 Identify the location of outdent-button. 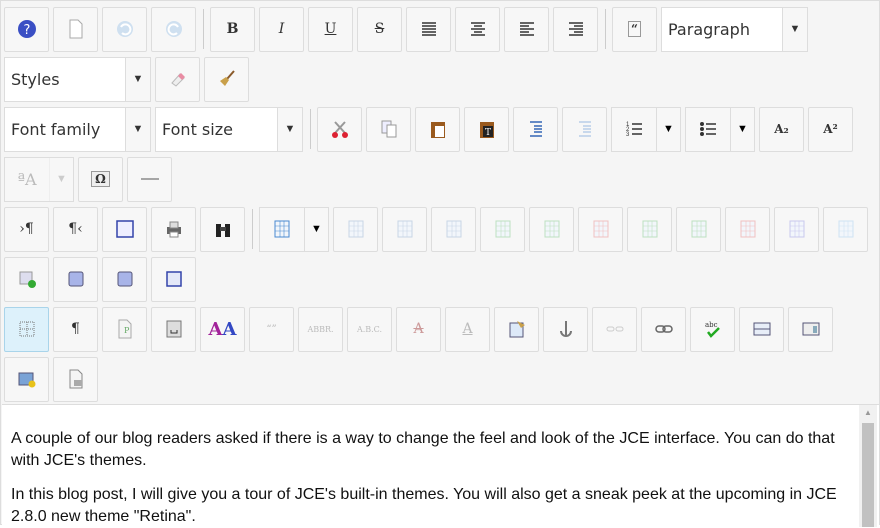
(584, 129).